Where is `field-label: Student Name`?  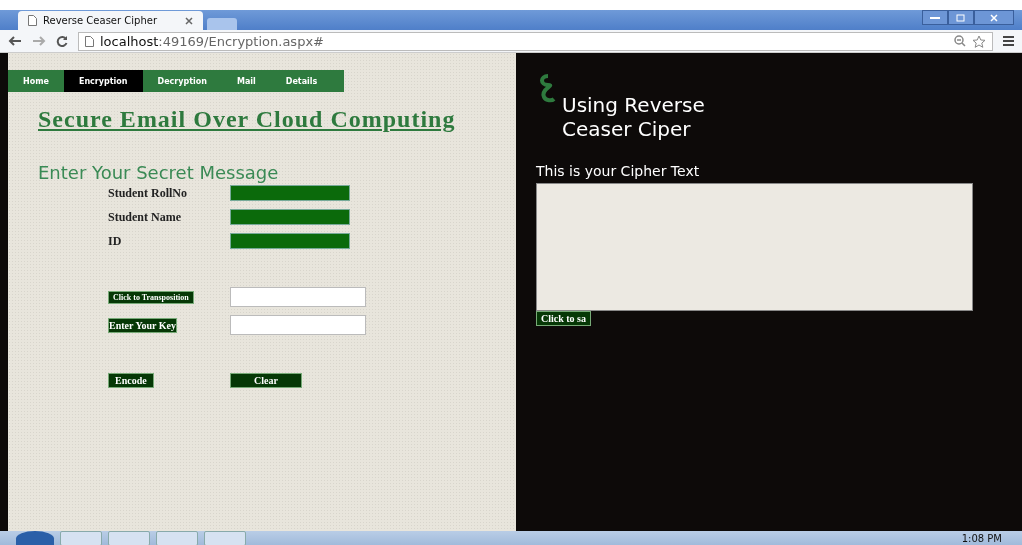 field-label: Student Name is located at coordinates (145, 217).